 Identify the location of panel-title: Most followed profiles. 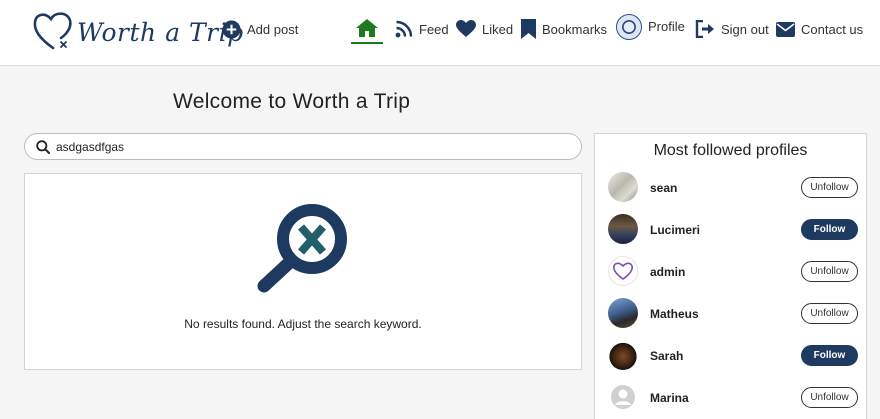
(730, 150).